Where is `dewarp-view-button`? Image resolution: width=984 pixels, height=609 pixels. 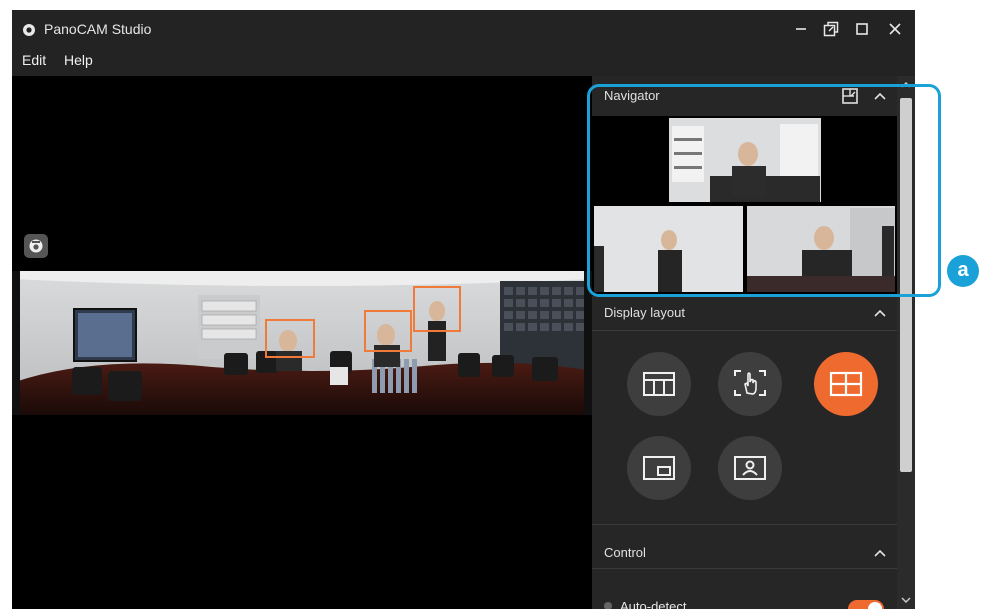 dewarp-view-button is located at coordinates (36, 246).